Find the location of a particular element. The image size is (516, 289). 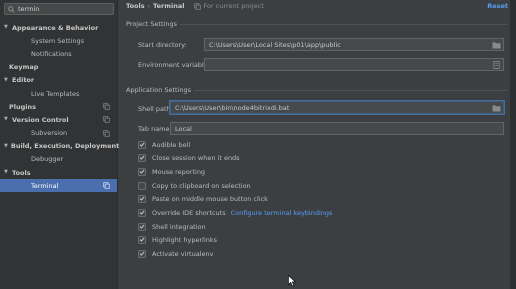

tree-item-label: Plugins is located at coordinates (22, 106).